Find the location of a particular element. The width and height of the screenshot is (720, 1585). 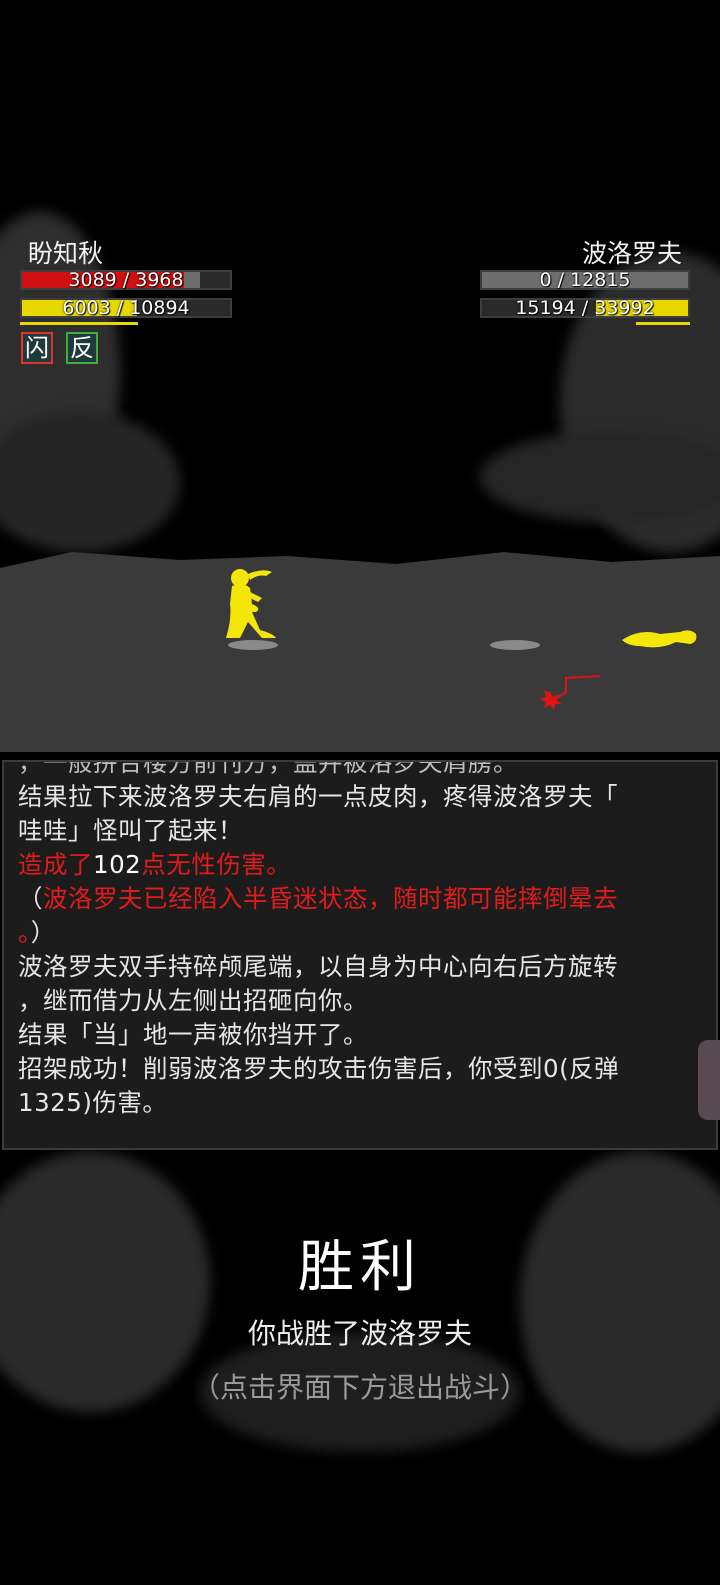

player-energy-line is located at coordinates (79, 323).